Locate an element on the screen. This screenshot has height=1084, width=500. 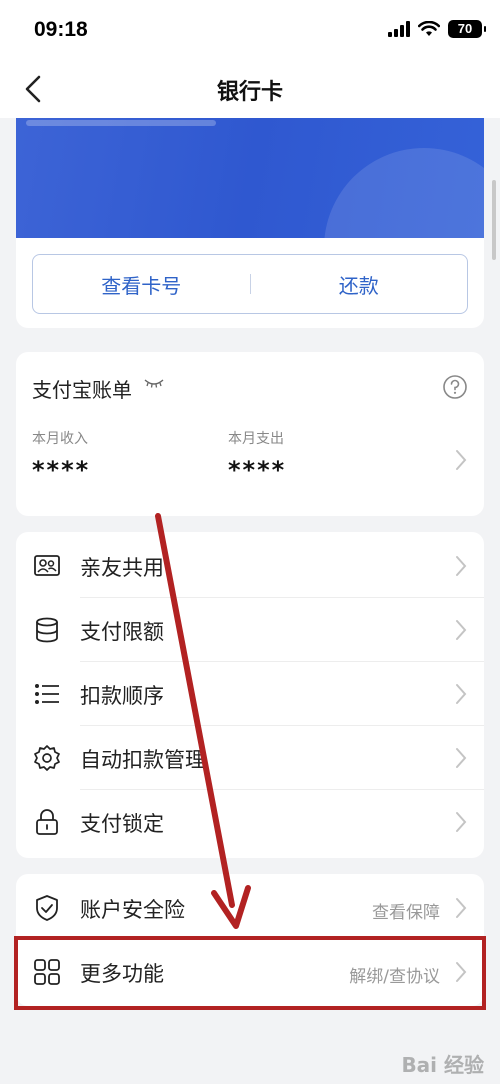
income-value: **** is located at coordinates (61, 470).